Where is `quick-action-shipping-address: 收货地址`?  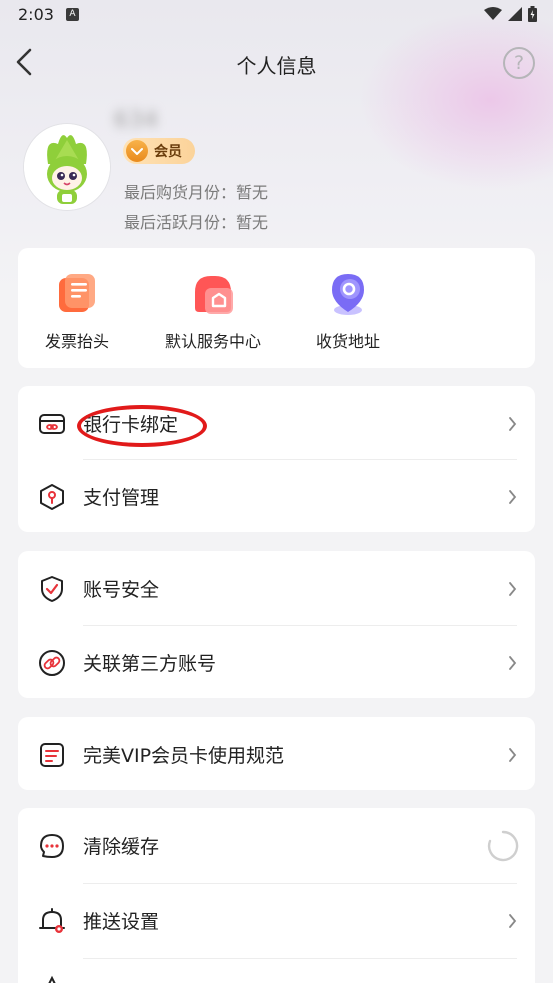 quick-action-shipping-address: 收货地址 is located at coordinates (348, 312).